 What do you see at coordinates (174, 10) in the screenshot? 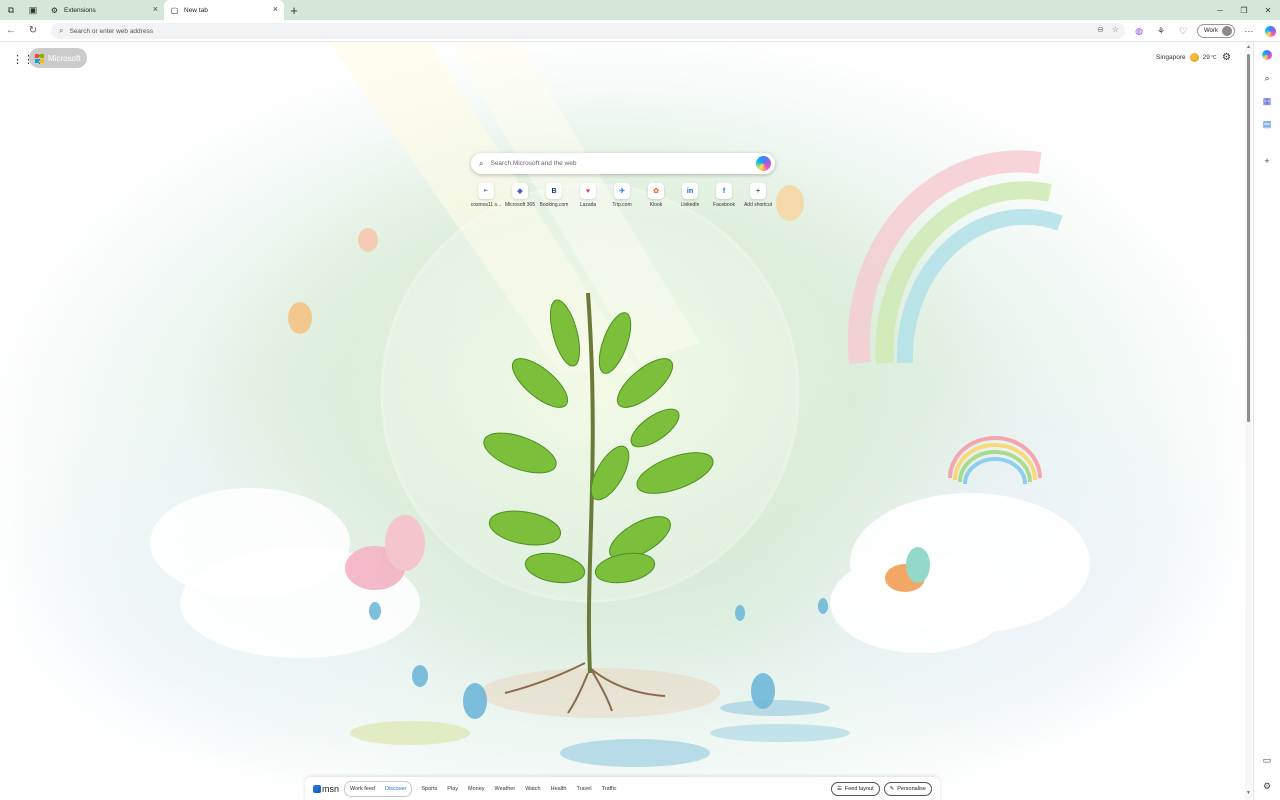
I see `newtab-page-icon: ▢` at bounding box center [174, 10].